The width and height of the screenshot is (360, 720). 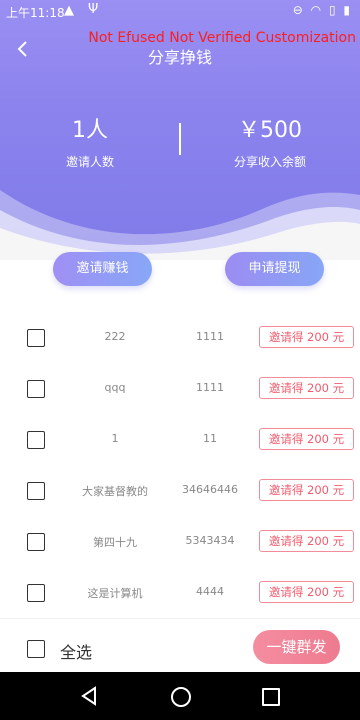 I want to click on contact-number: 11, so click(x=210, y=438).